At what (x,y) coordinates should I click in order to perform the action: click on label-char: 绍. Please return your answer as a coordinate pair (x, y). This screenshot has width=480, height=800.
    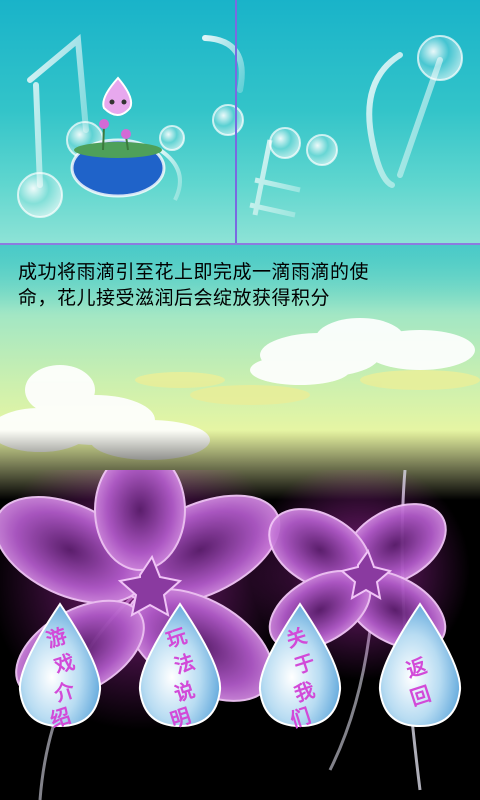
    Looking at the image, I should click on (60, 718).